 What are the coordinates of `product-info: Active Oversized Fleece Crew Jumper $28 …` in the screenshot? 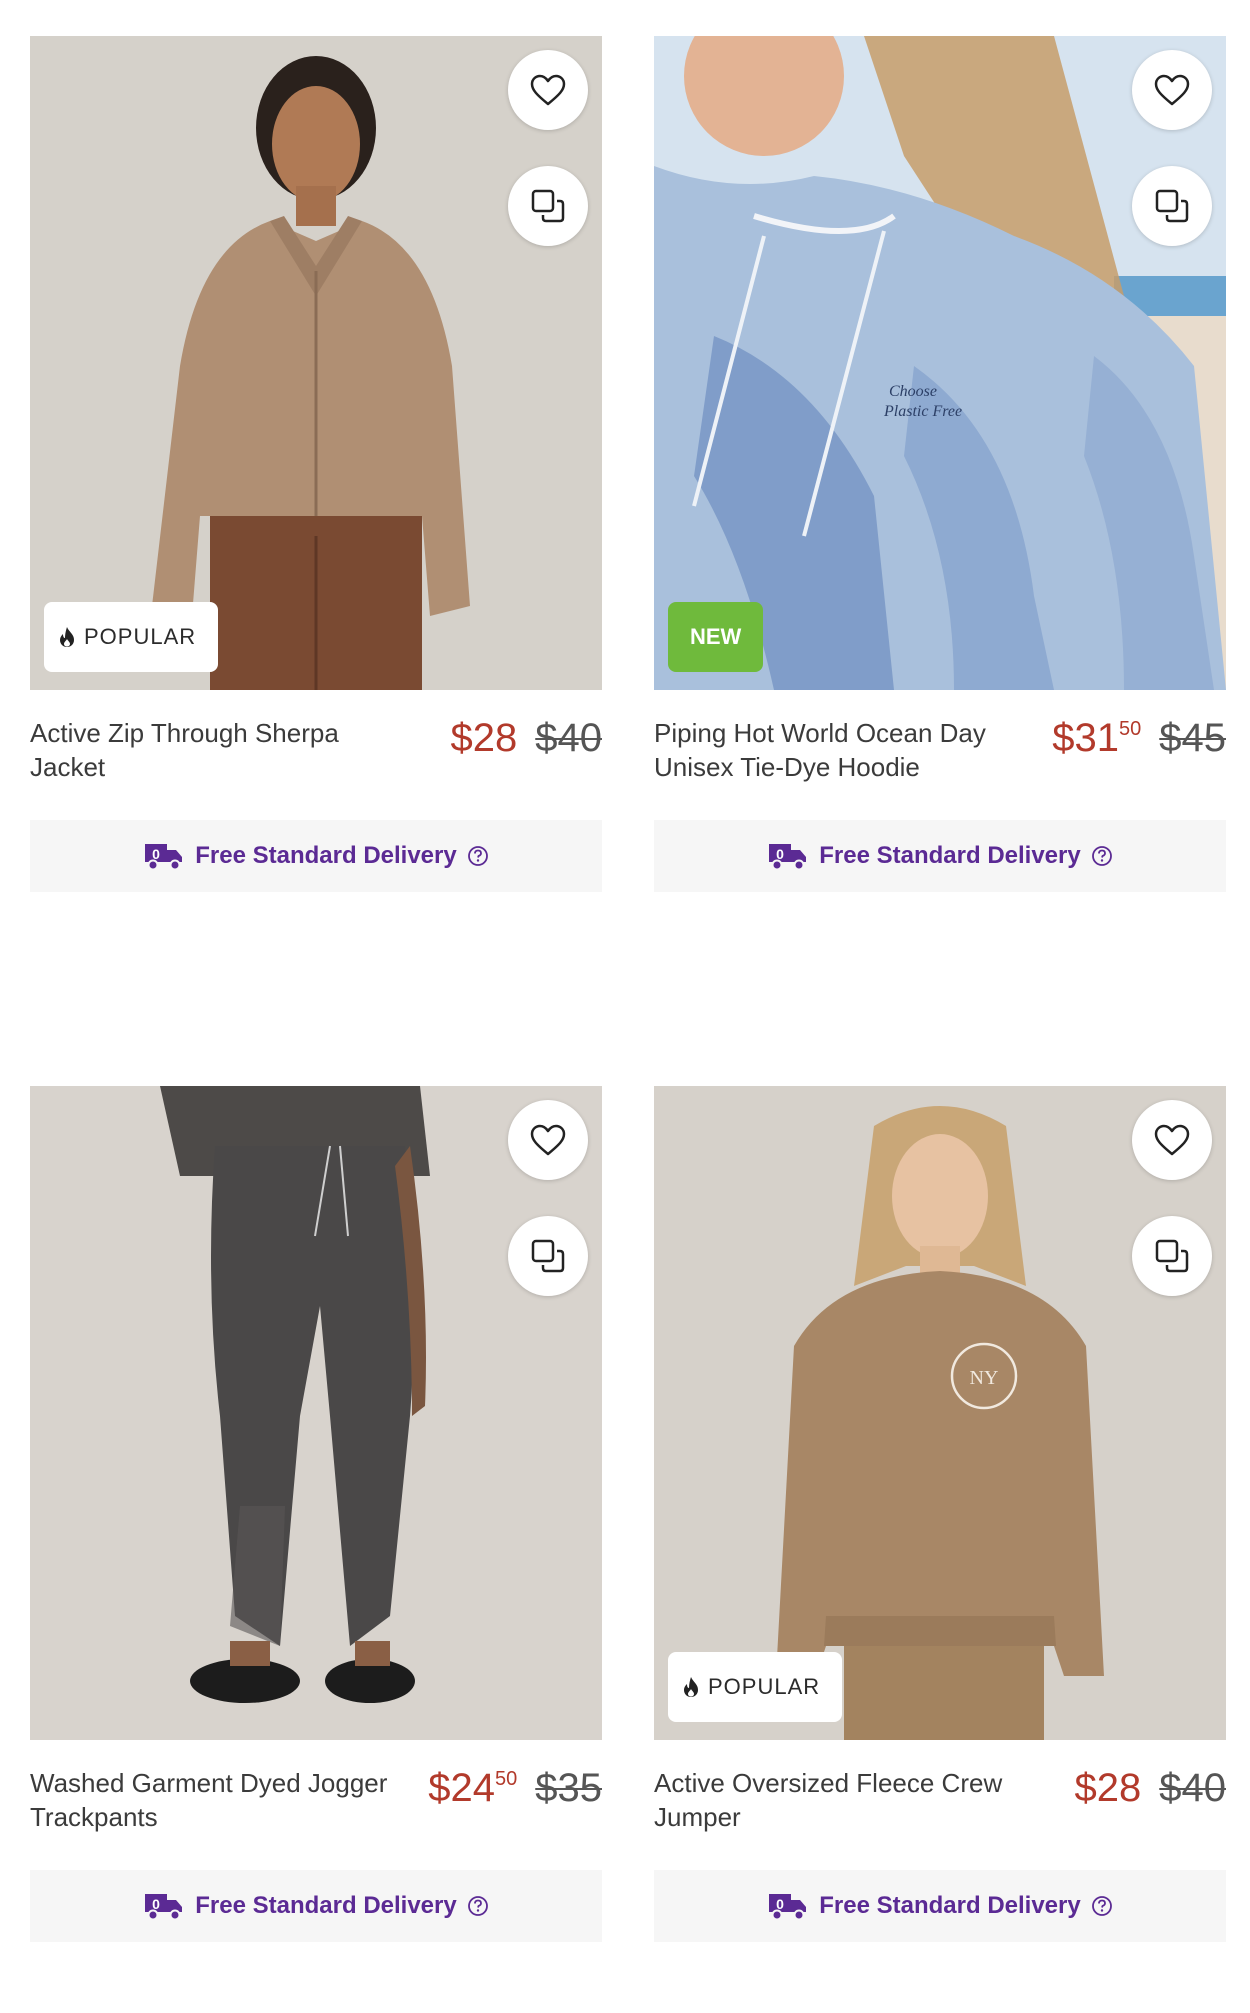 It's located at (940, 1821).